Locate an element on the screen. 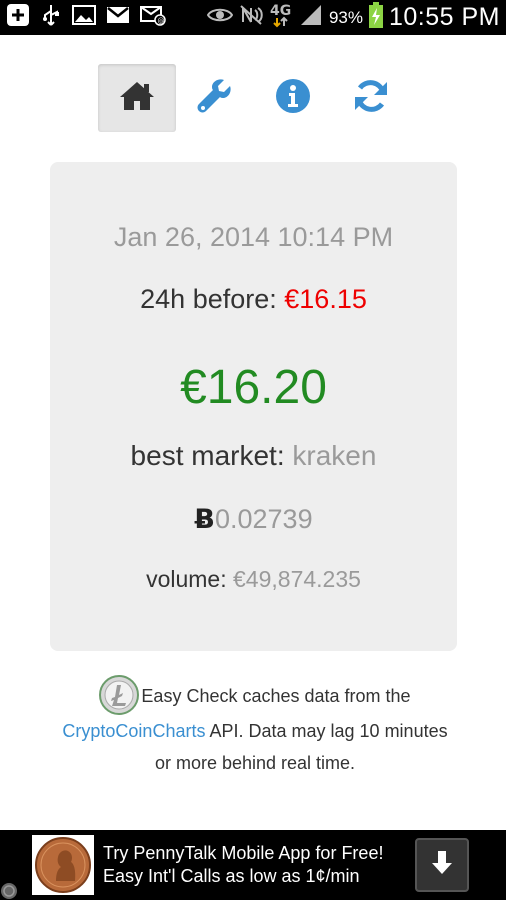 The width and height of the screenshot is (506, 900). wrench-icon is located at coordinates (215, 98).